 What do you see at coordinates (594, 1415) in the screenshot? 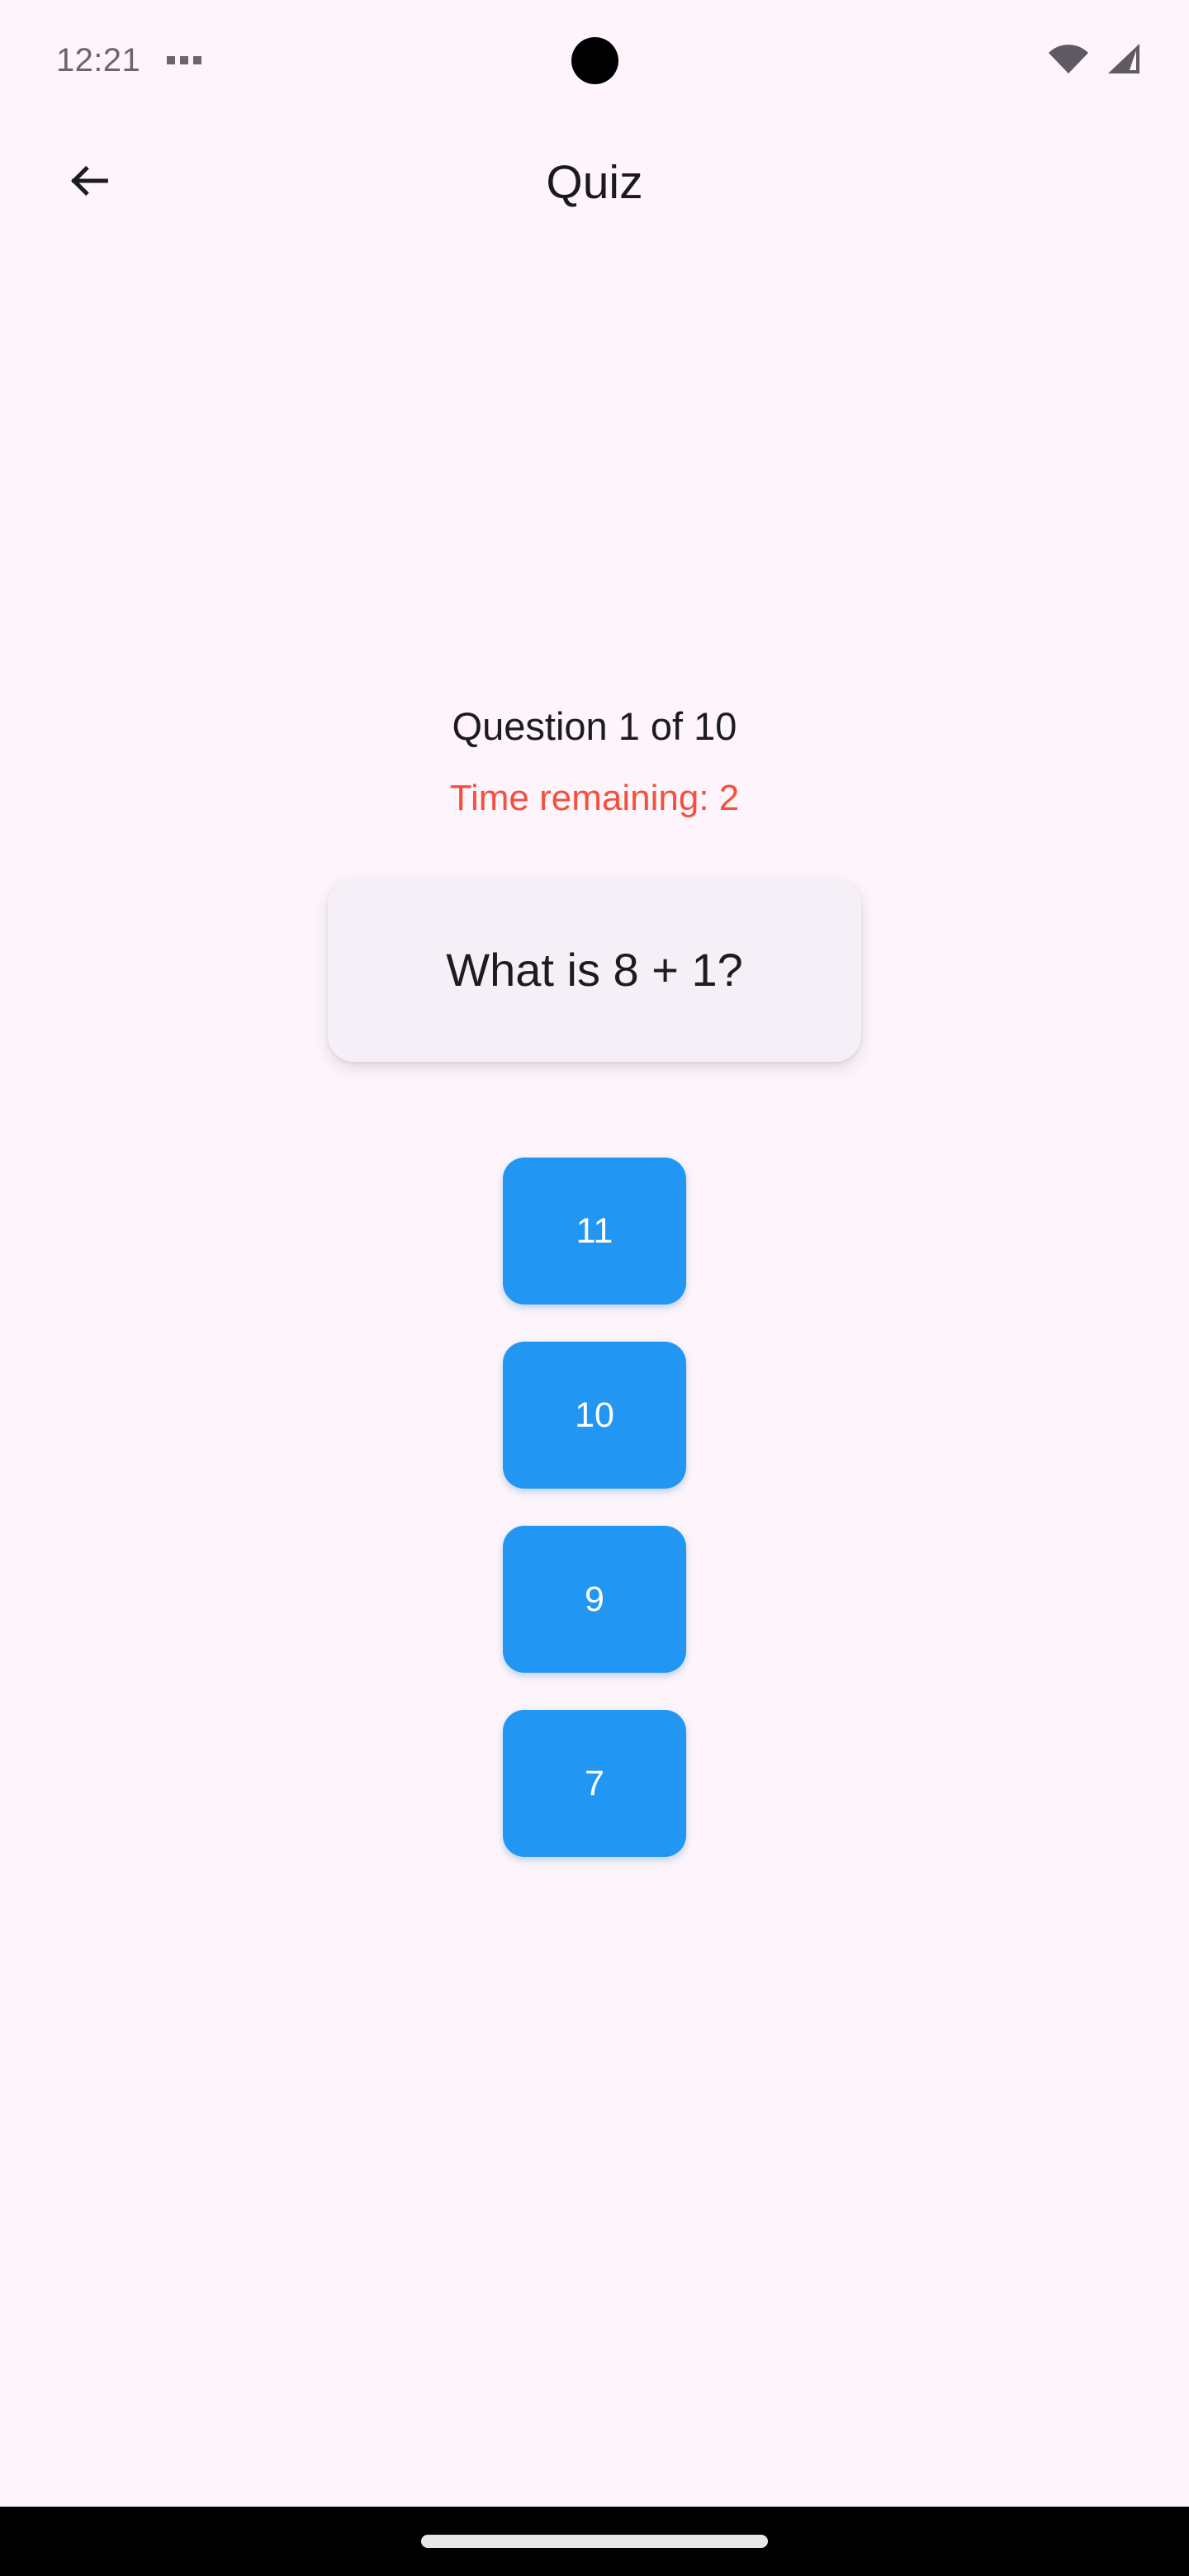
I see `answer-option-button: 10` at bounding box center [594, 1415].